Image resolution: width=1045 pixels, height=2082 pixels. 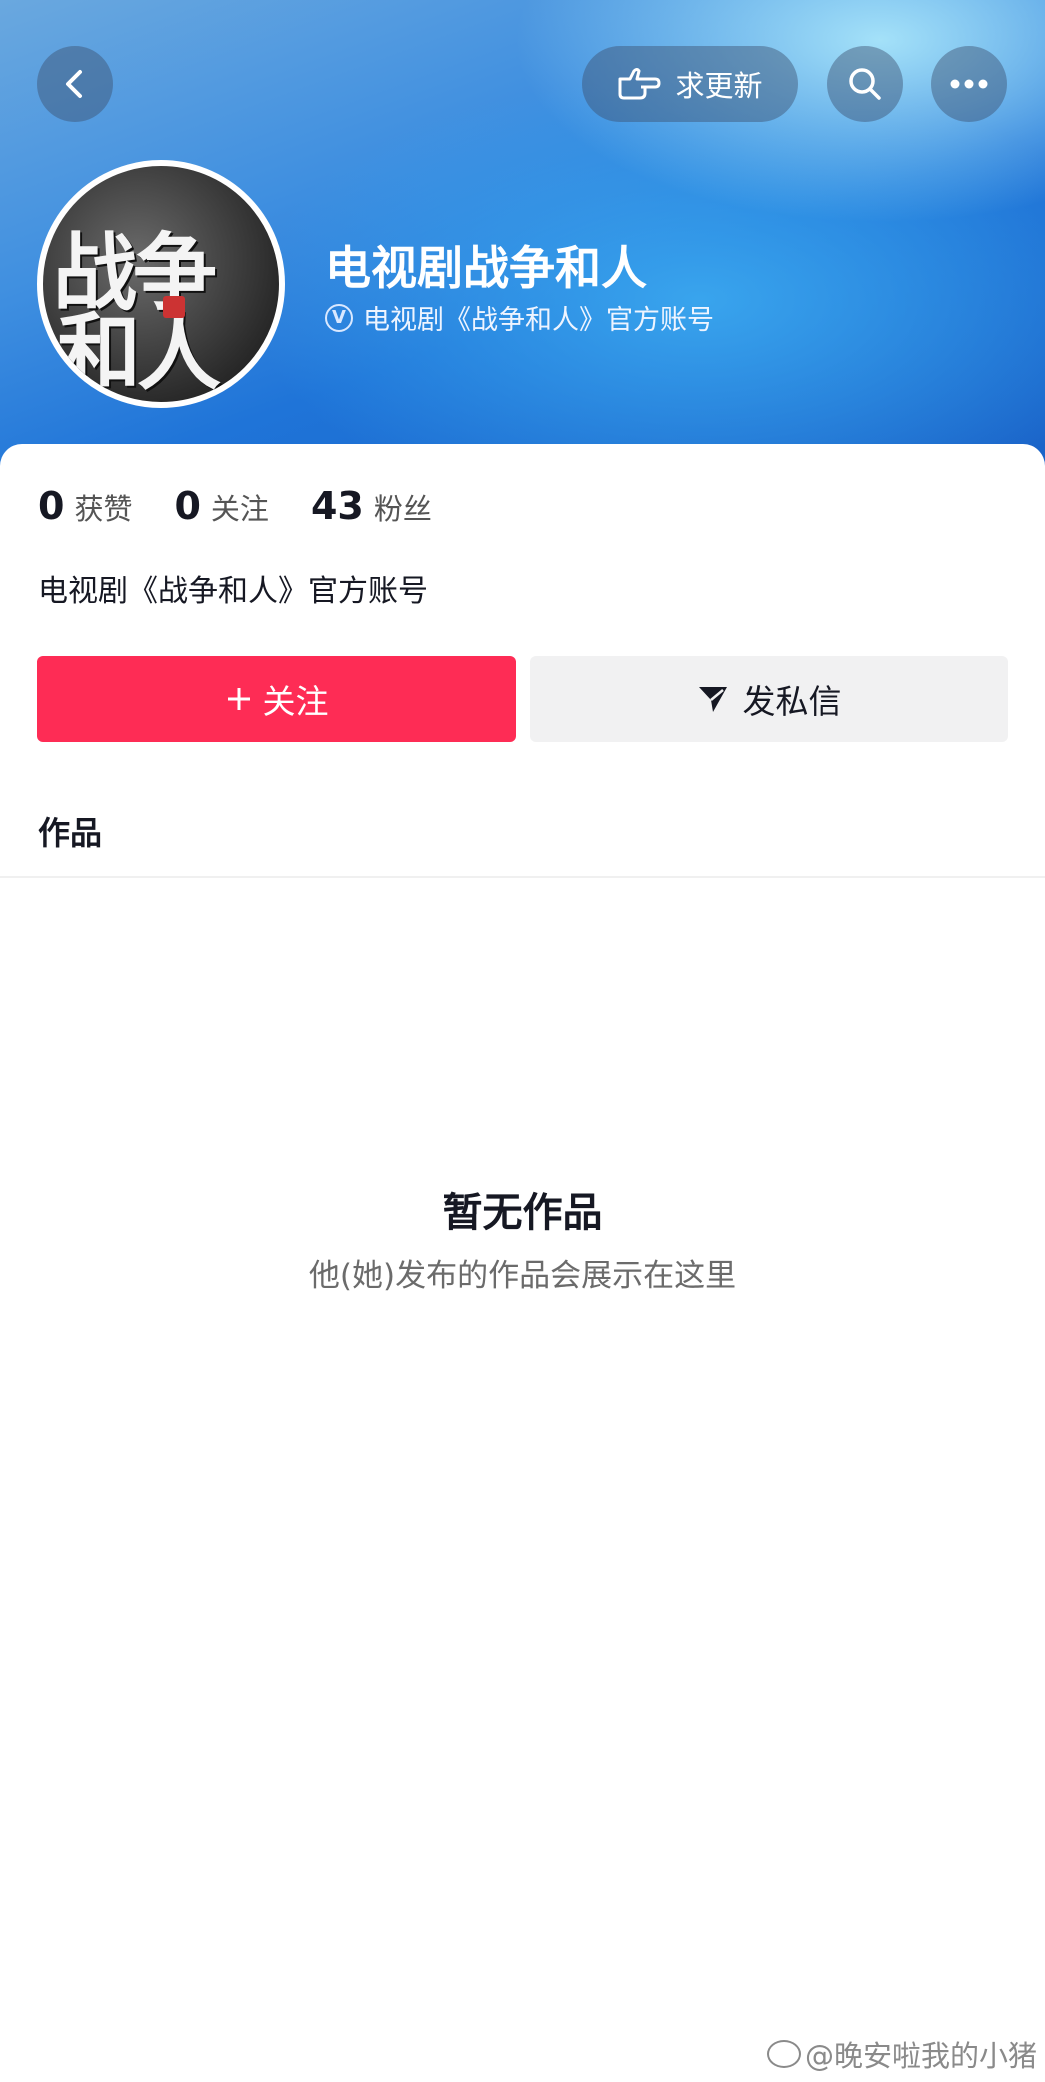 What do you see at coordinates (51, 506) in the screenshot?
I see `stat-likes-value: 0` at bounding box center [51, 506].